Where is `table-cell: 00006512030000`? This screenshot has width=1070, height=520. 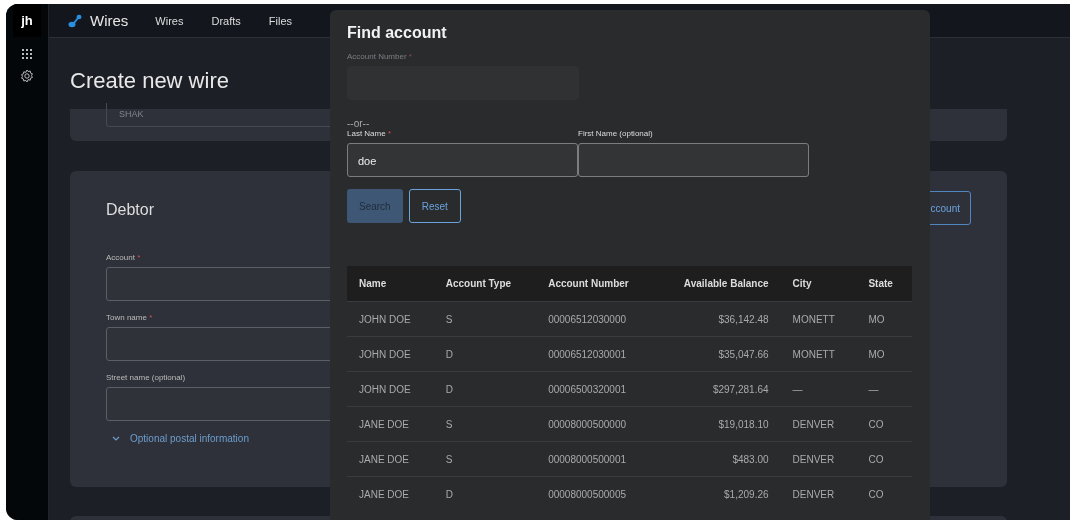
table-cell: 00006512030000 is located at coordinates (596, 319).